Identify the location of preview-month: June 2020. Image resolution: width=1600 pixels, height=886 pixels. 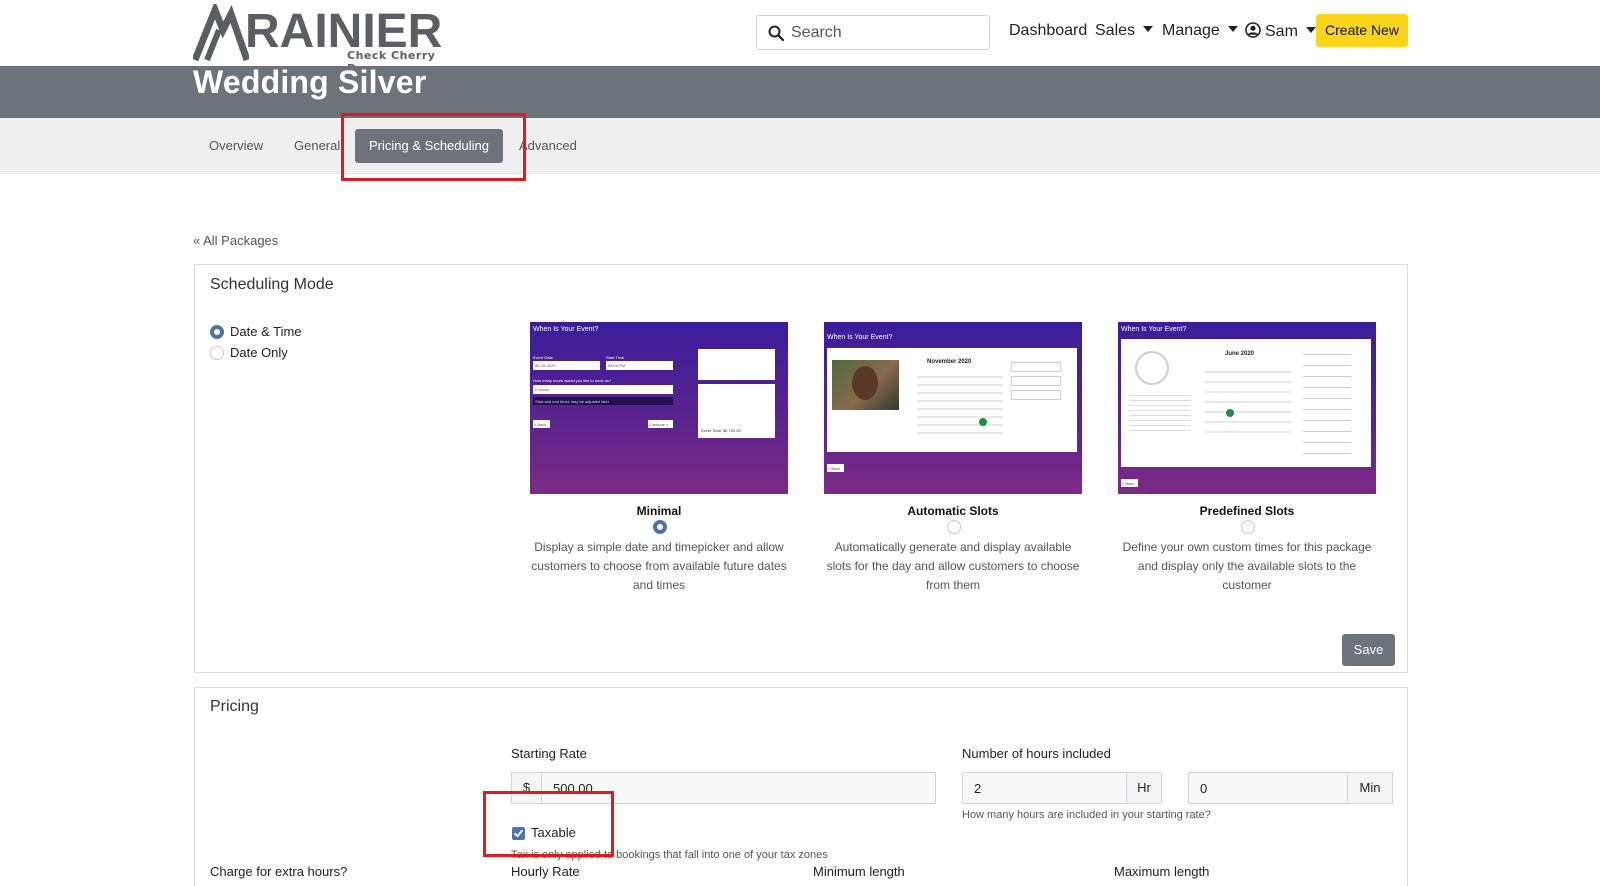
(1240, 354).